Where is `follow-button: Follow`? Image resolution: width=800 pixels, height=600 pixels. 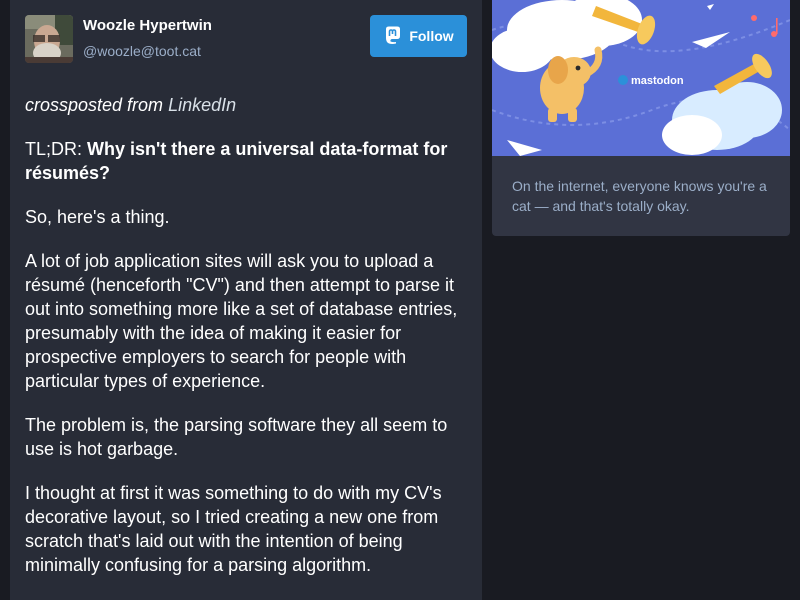
follow-button: Follow is located at coordinates (418, 36).